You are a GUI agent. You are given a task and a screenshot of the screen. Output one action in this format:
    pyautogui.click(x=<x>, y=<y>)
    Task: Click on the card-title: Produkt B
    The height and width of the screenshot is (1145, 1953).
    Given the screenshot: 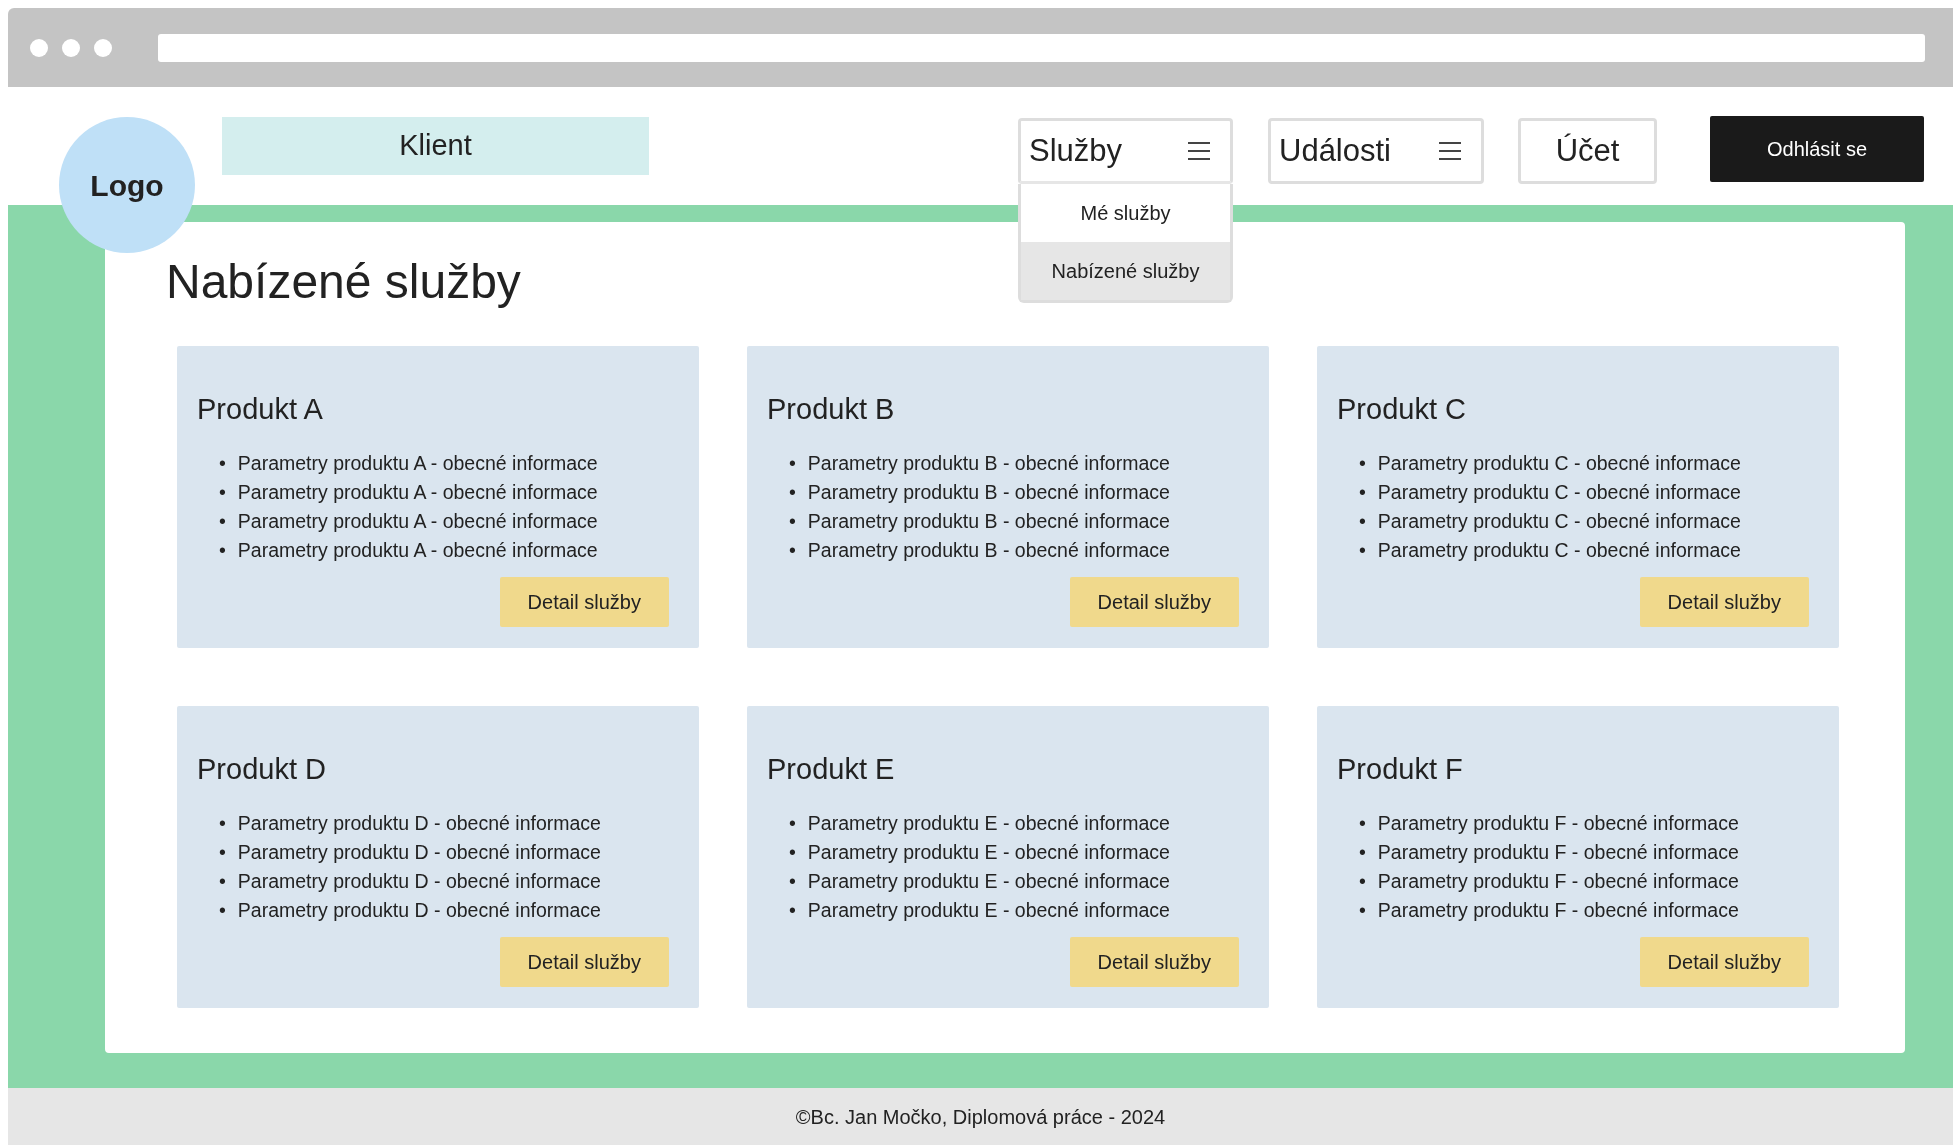 What is the action you would take?
    pyautogui.click(x=831, y=409)
    